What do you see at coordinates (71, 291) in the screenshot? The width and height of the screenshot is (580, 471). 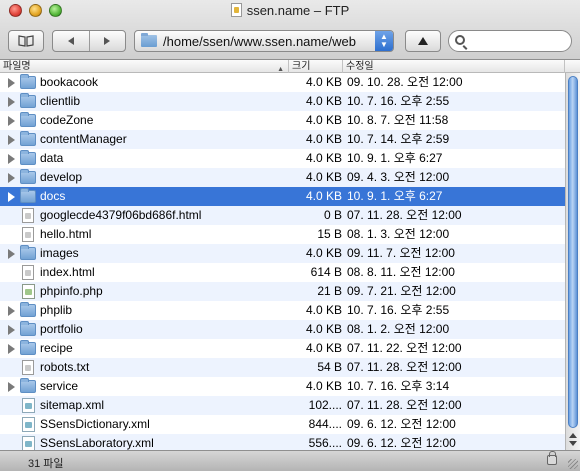 I see `file-name: phpinfo.php` at bounding box center [71, 291].